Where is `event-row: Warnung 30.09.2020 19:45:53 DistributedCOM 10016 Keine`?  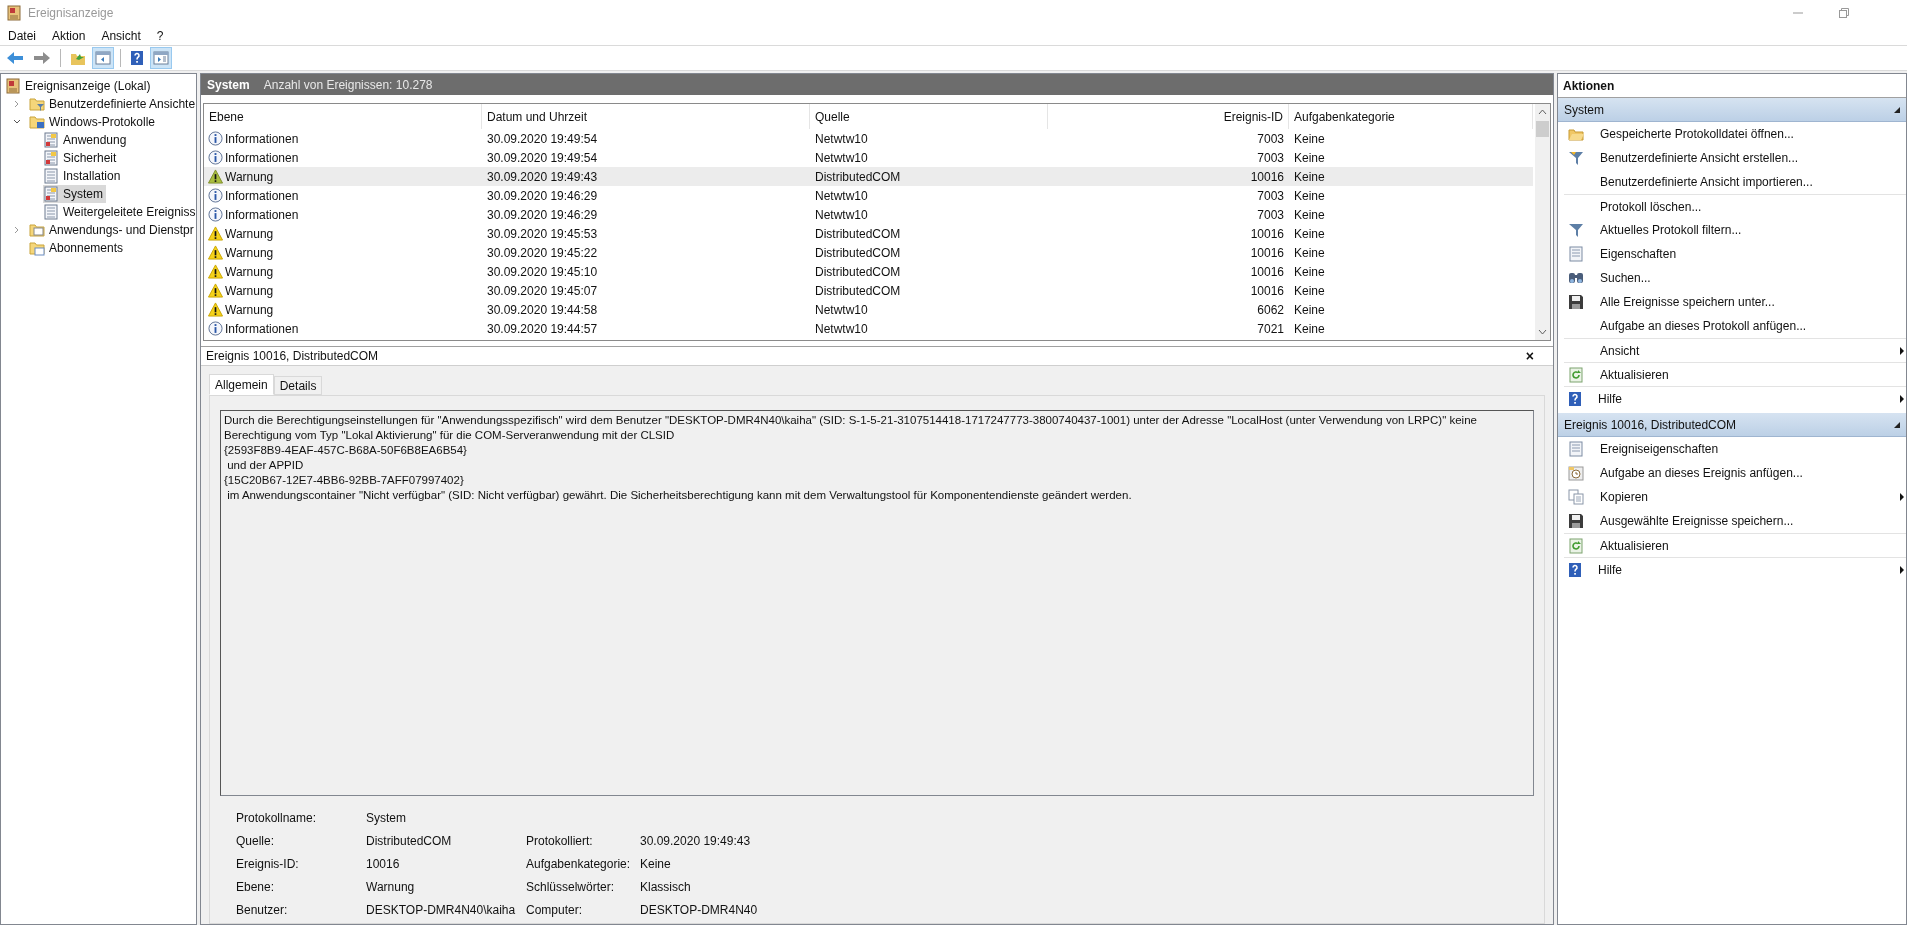 event-row: Warnung 30.09.2020 19:45:53 DistributedCOM 10016 Keine is located at coordinates (868, 233).